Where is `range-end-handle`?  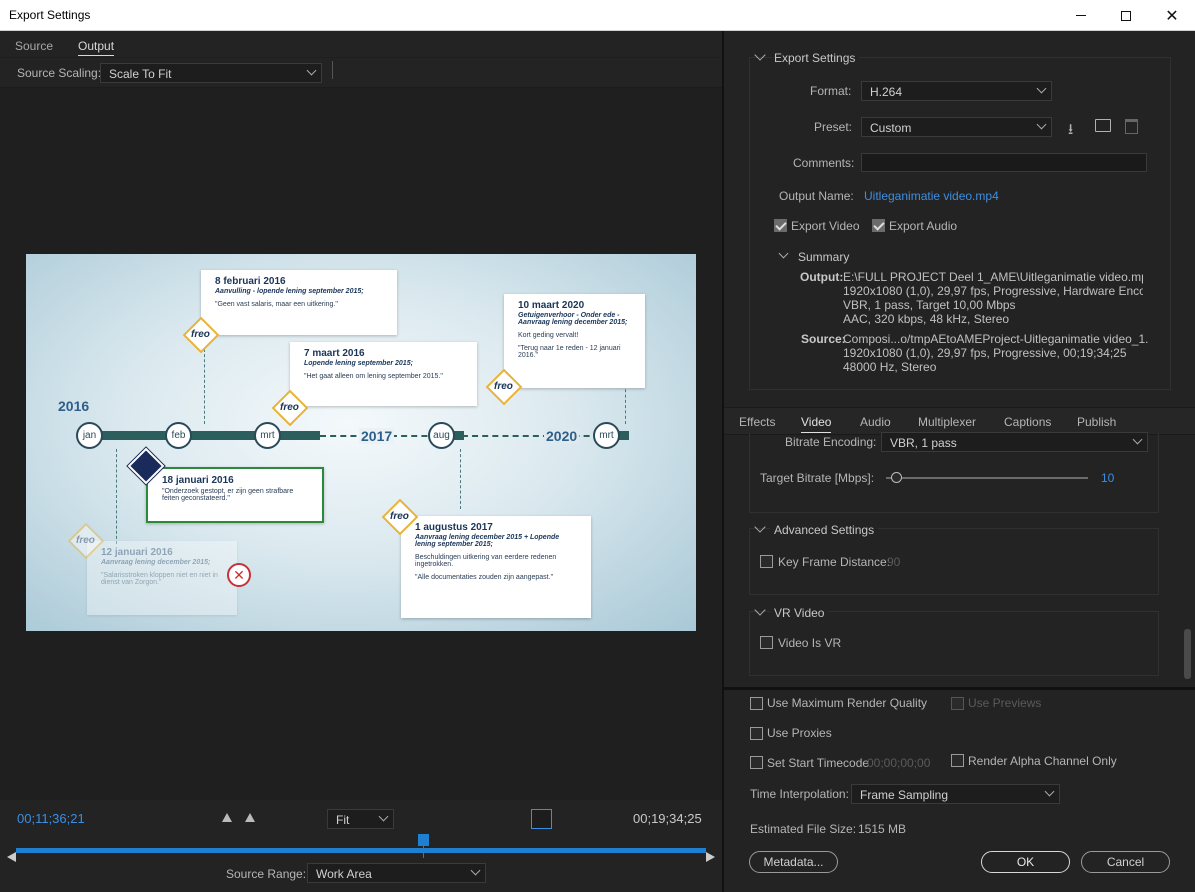 range-end-handle is located at coordinates (710, 857).